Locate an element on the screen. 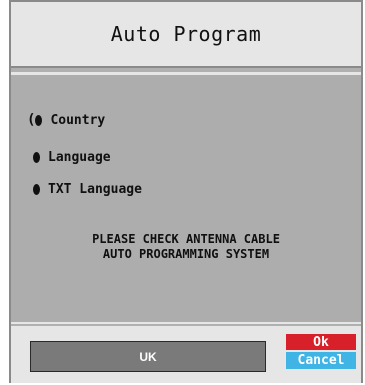 The height and width of the screenshot is (385, 365). menu-item-language: Language is located at coordinates (72, 157).